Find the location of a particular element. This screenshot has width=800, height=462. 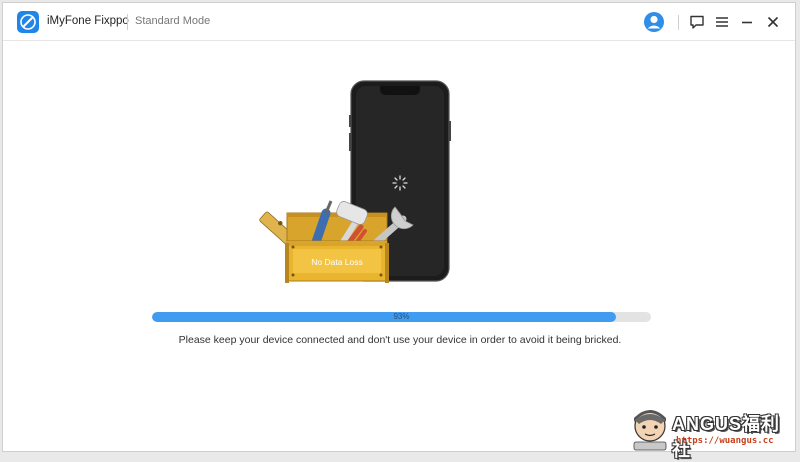

controls-divider is located at coordinates (678, 22).